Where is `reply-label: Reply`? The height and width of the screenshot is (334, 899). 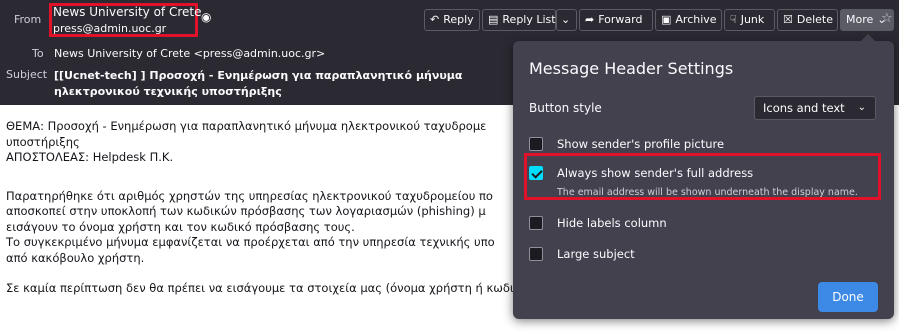
reply-label: Reply is located at coordinates (458, 19).